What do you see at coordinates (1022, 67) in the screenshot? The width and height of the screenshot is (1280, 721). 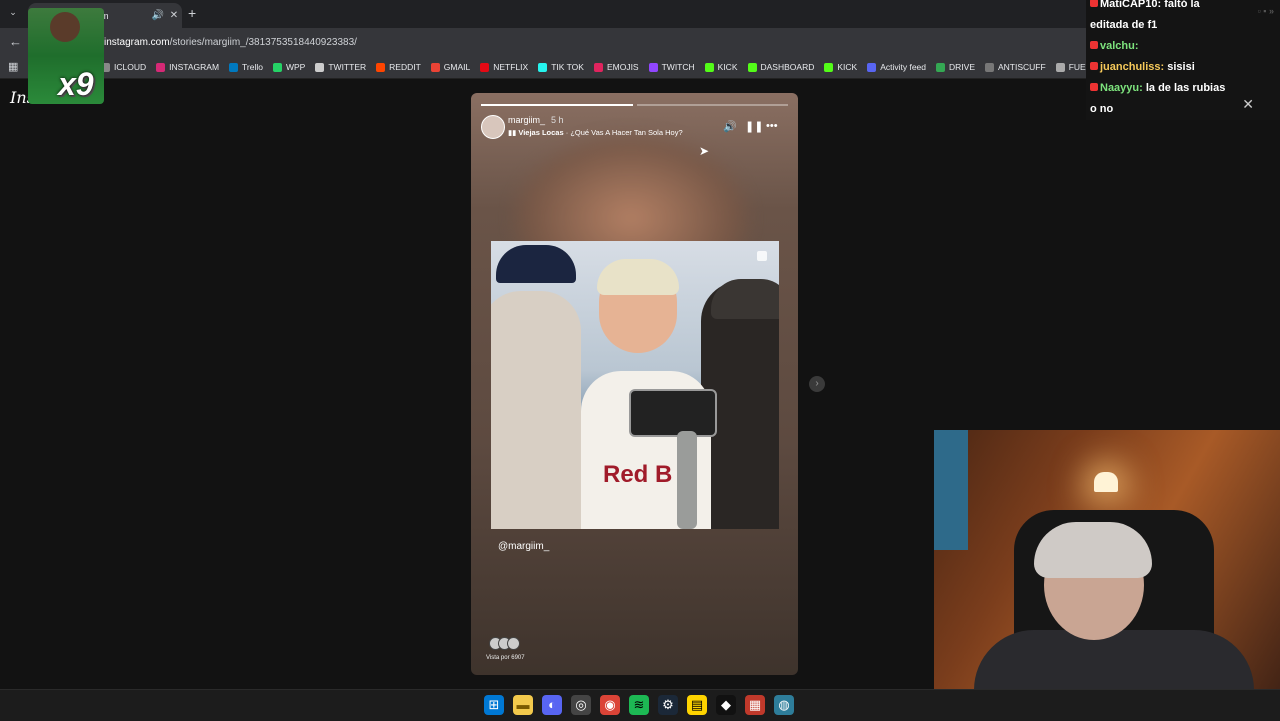 I see `bookmark-label: ANTISCUFF` at bounding box center [1022, 67].